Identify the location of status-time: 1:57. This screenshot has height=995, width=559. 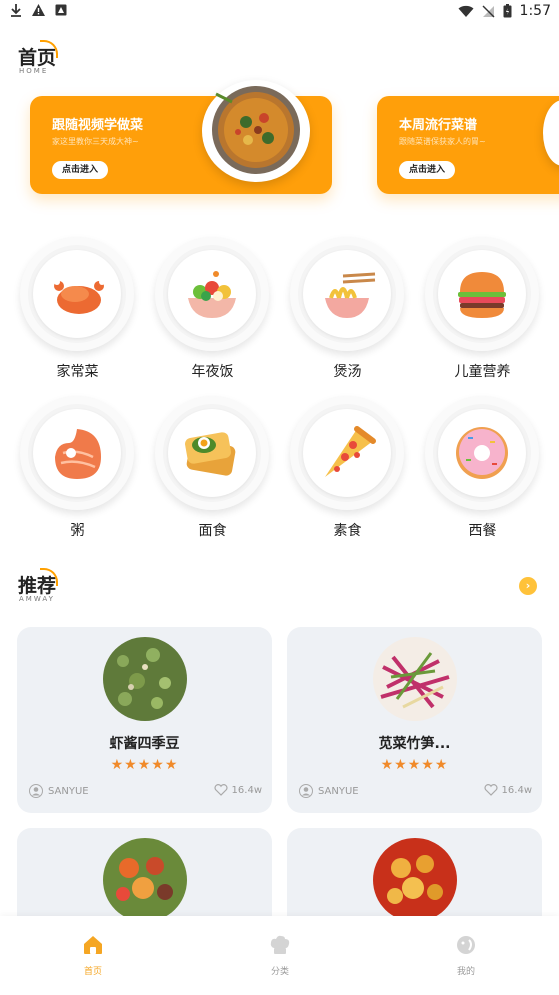
(535, 11).